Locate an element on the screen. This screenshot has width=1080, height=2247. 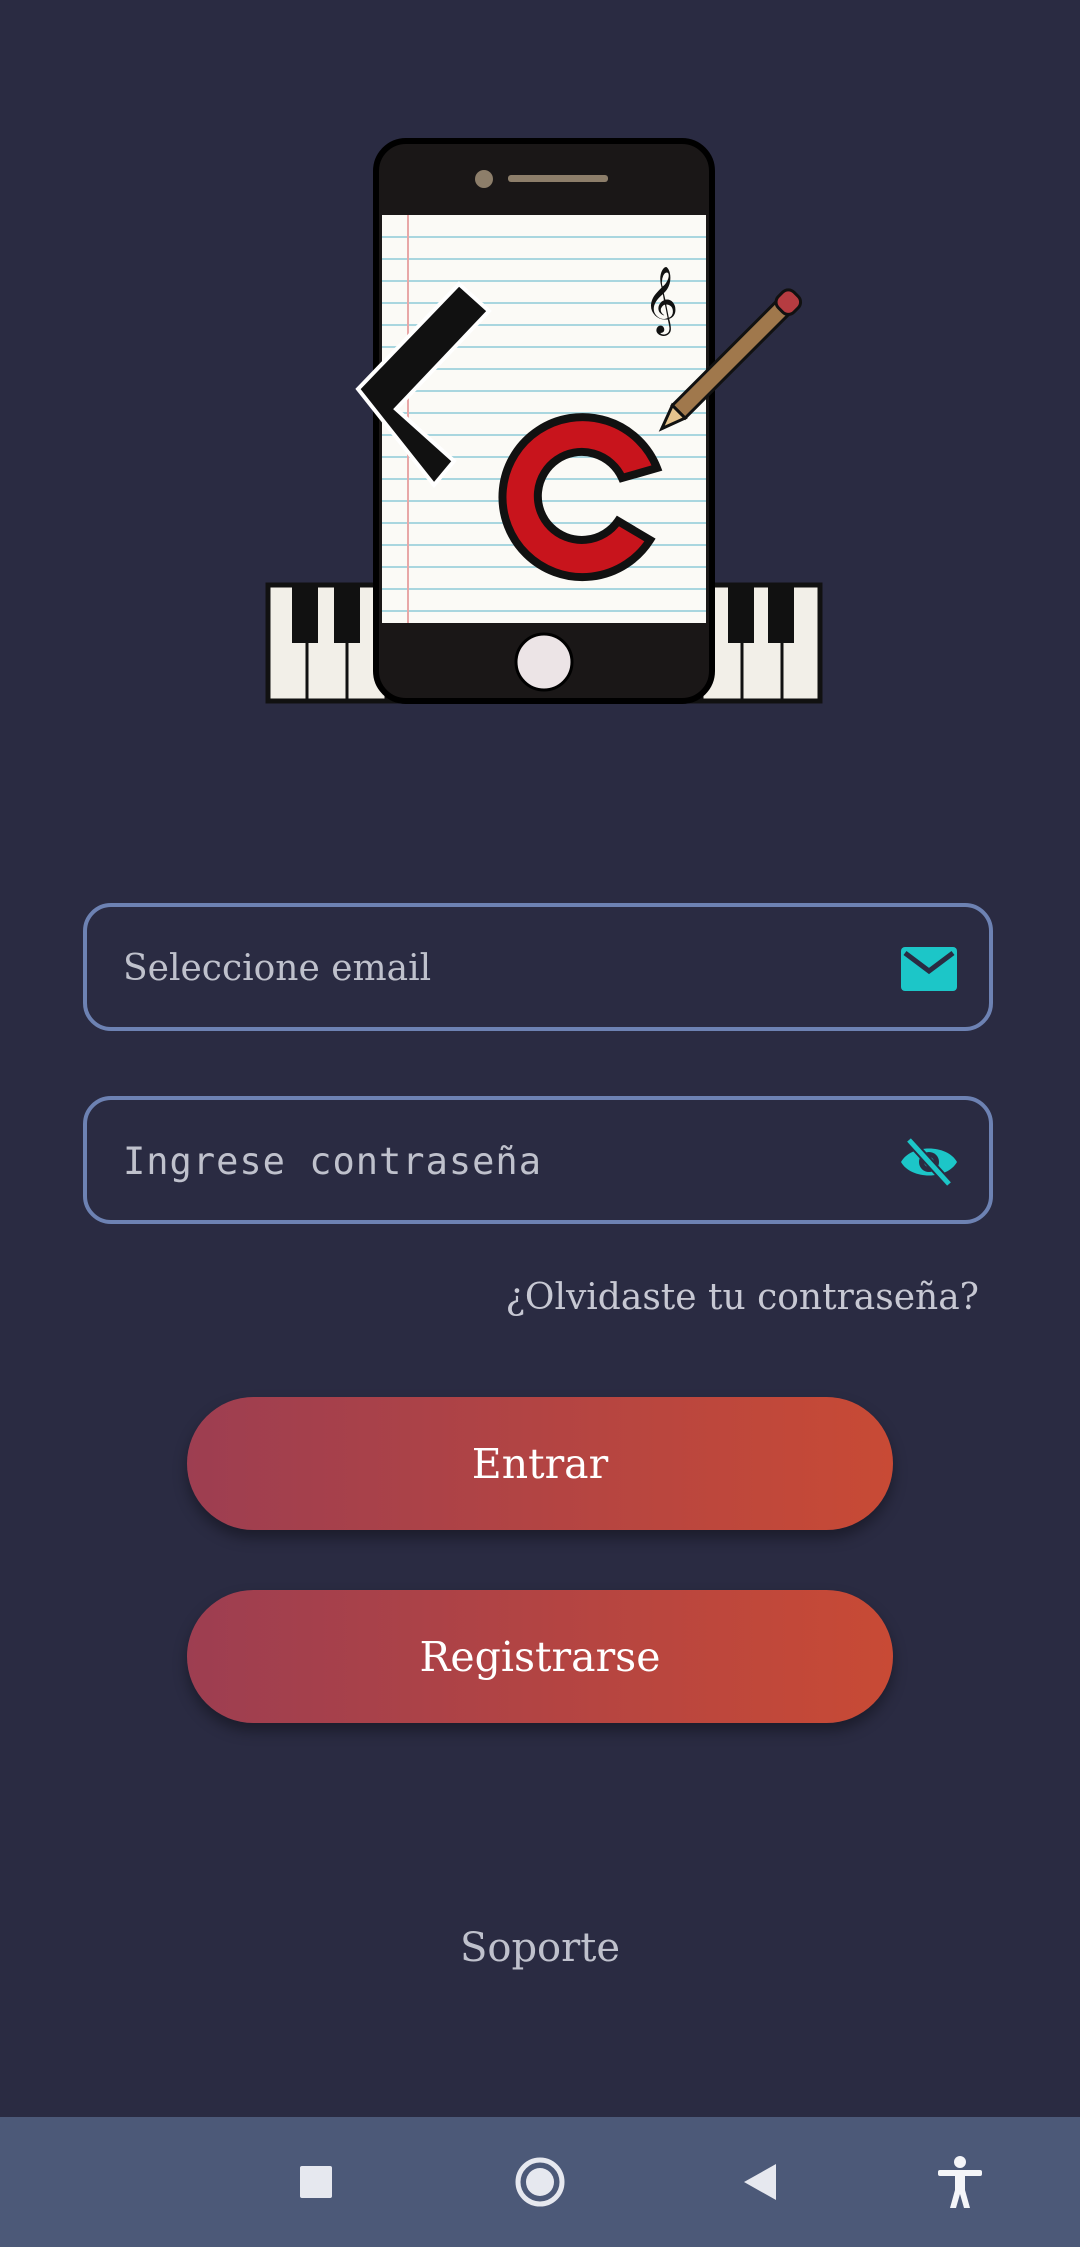
password-field is located at coordinates (538, 1160).